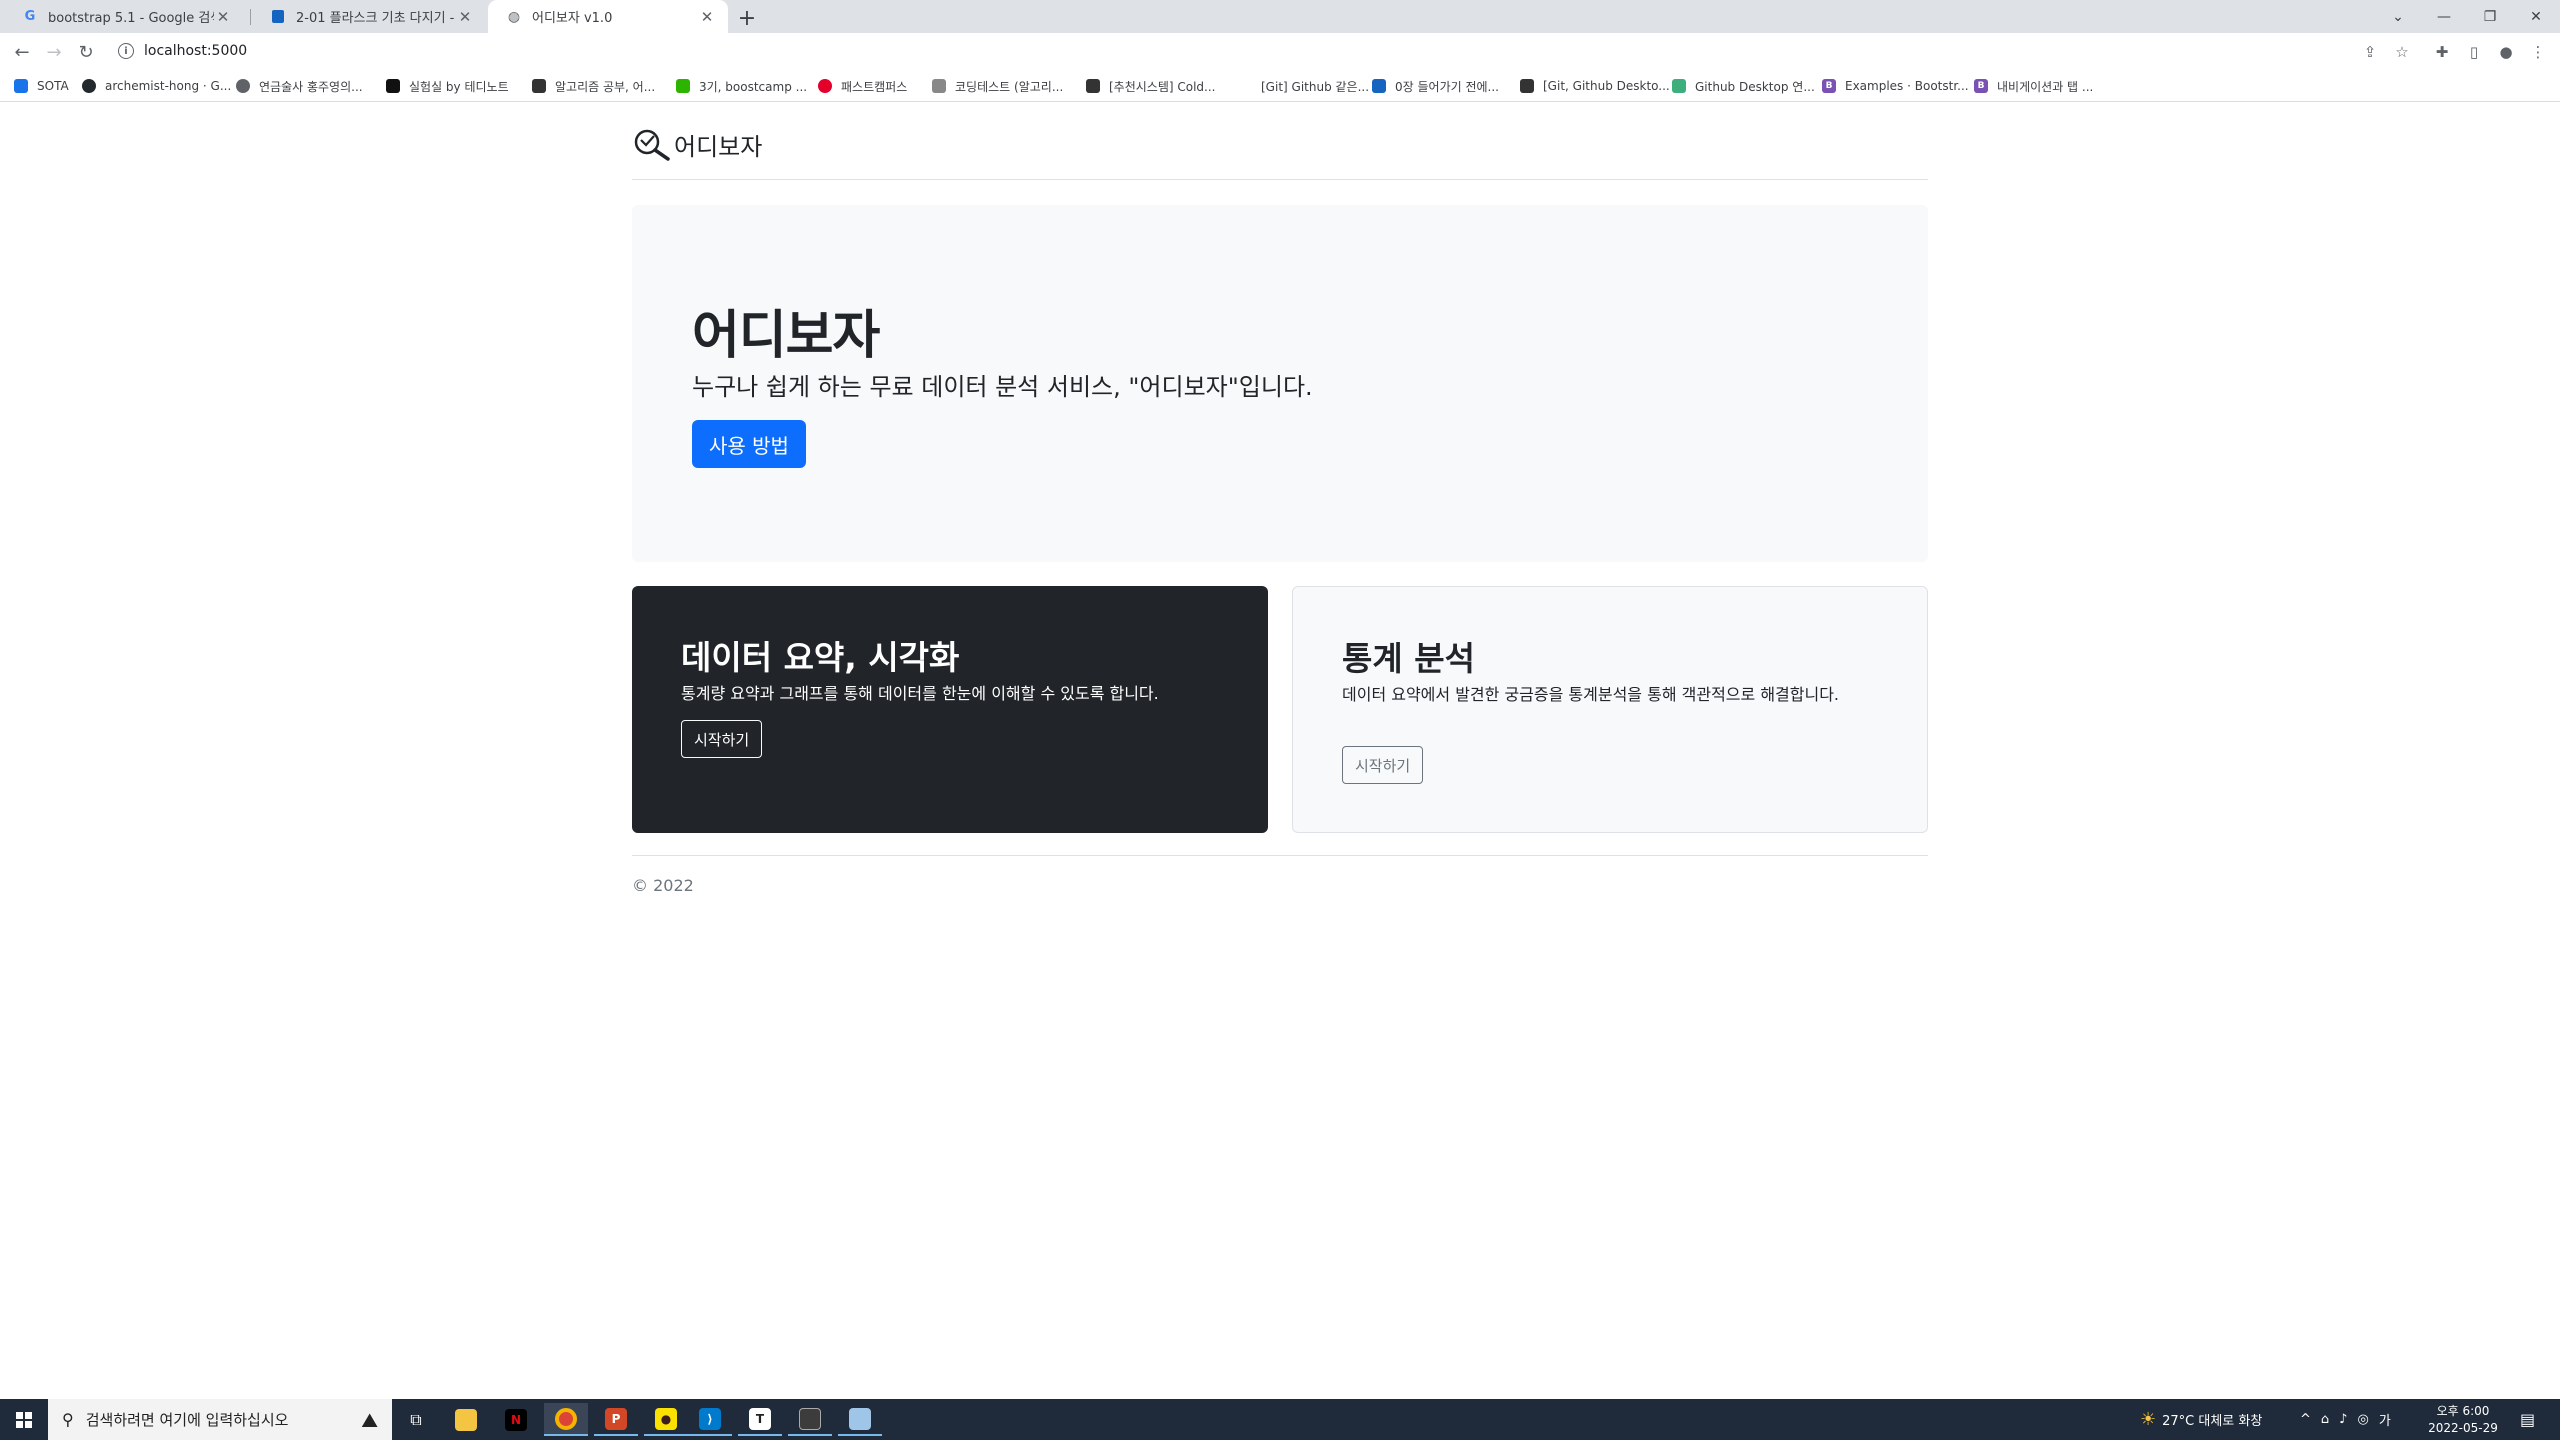  Describe the element at coordinates (2474, 52) in the screenshot. I see `side-panel-icon: ▯` at that location.